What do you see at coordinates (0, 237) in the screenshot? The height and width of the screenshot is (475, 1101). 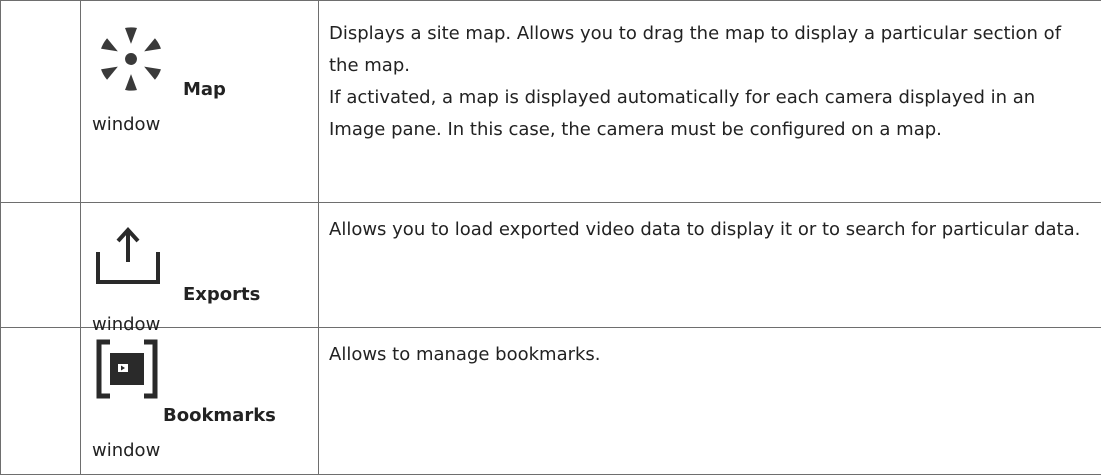 I see `table-border-left` at bounding box center [0, 237].